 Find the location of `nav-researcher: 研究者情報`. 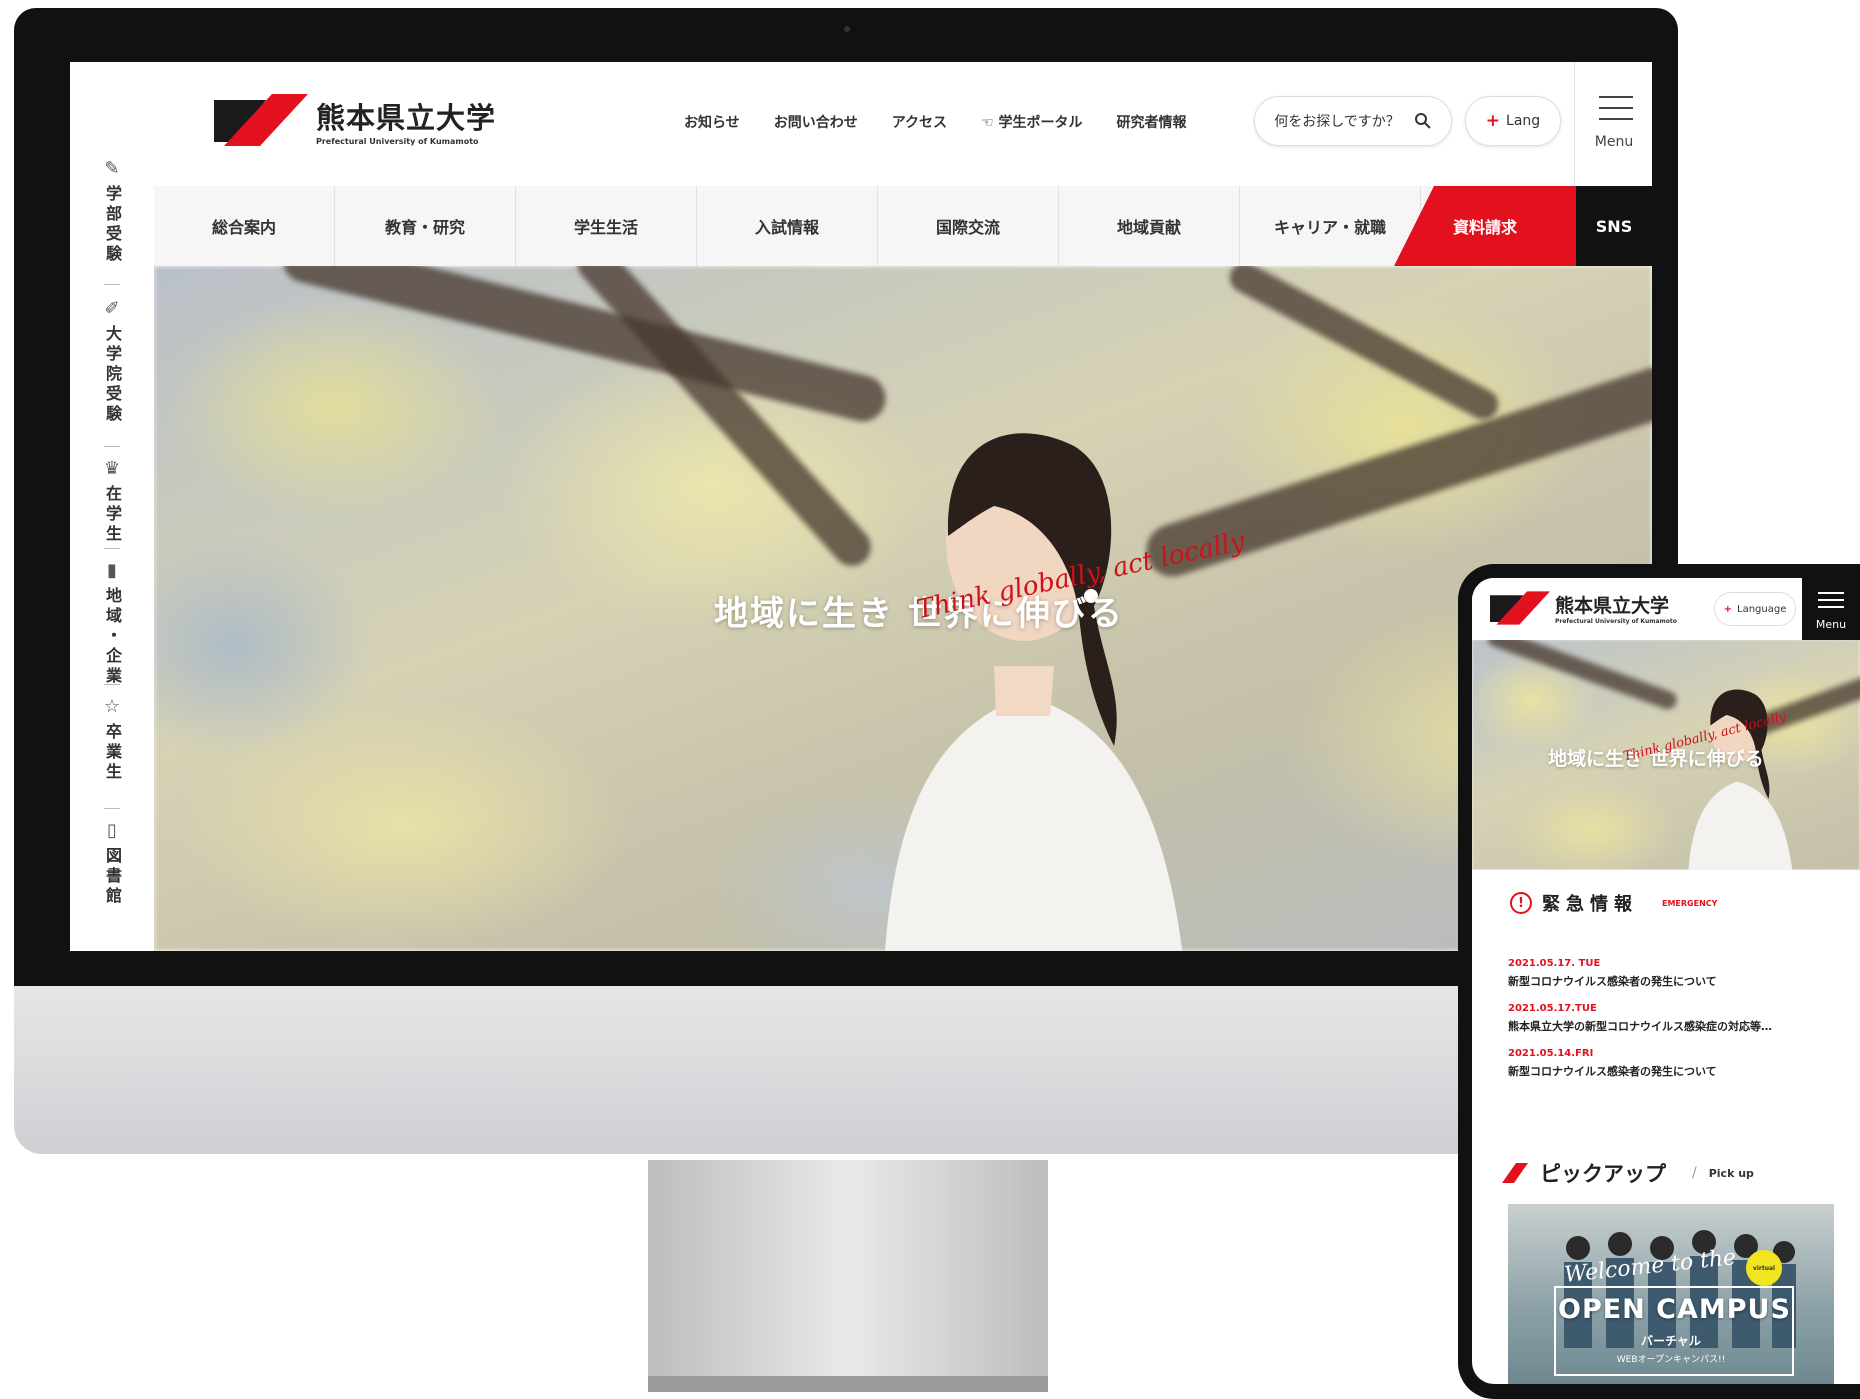

nav-researcher: 研究者情報 is located at coordinates (1151, 122).